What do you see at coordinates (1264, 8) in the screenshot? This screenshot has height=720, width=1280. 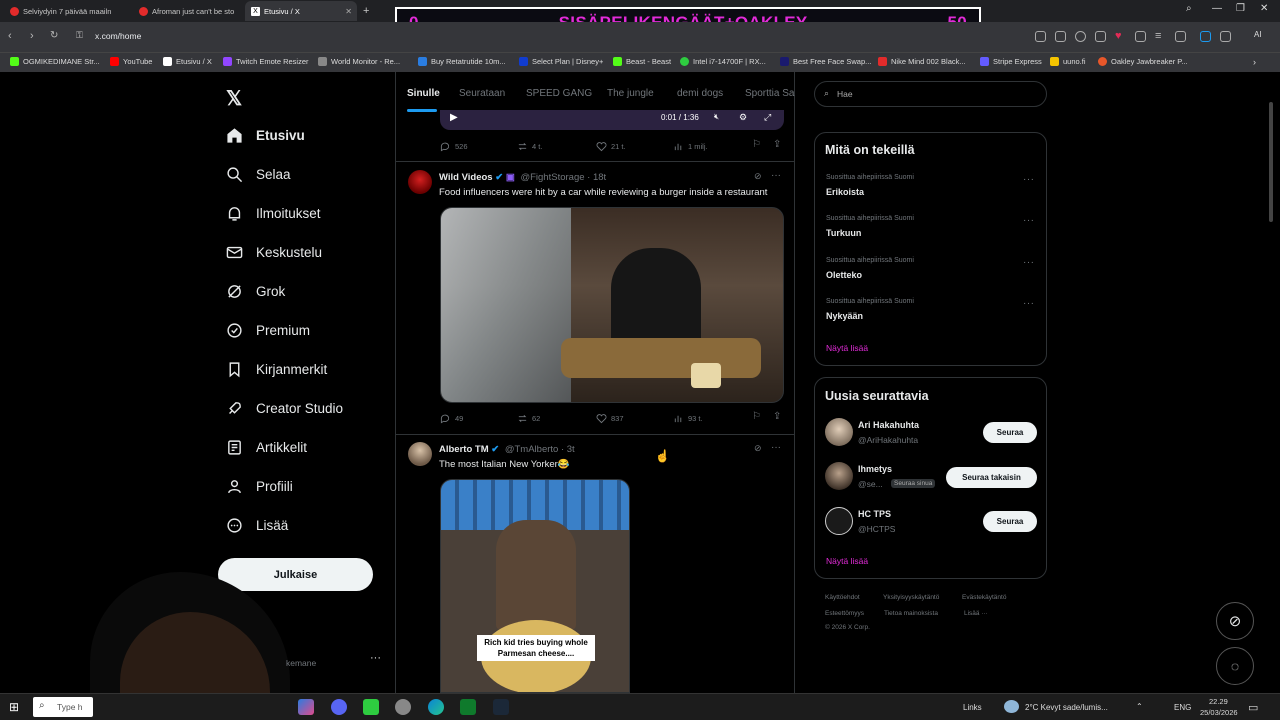 I see `close-window-icon: ✕` at bounding box center [1264, 8].